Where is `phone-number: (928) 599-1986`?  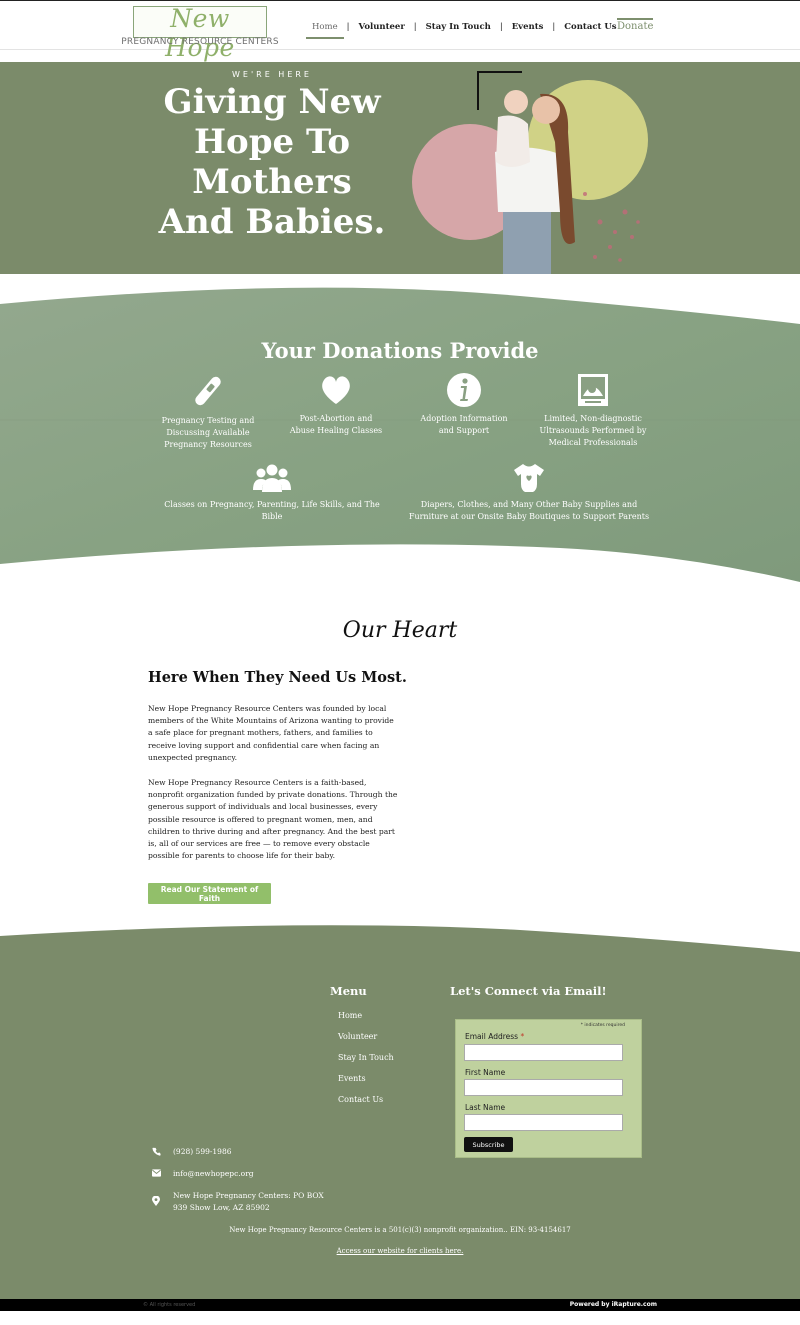 phone-number: (928) 599-1986 is located at coordinates (202, 1152).